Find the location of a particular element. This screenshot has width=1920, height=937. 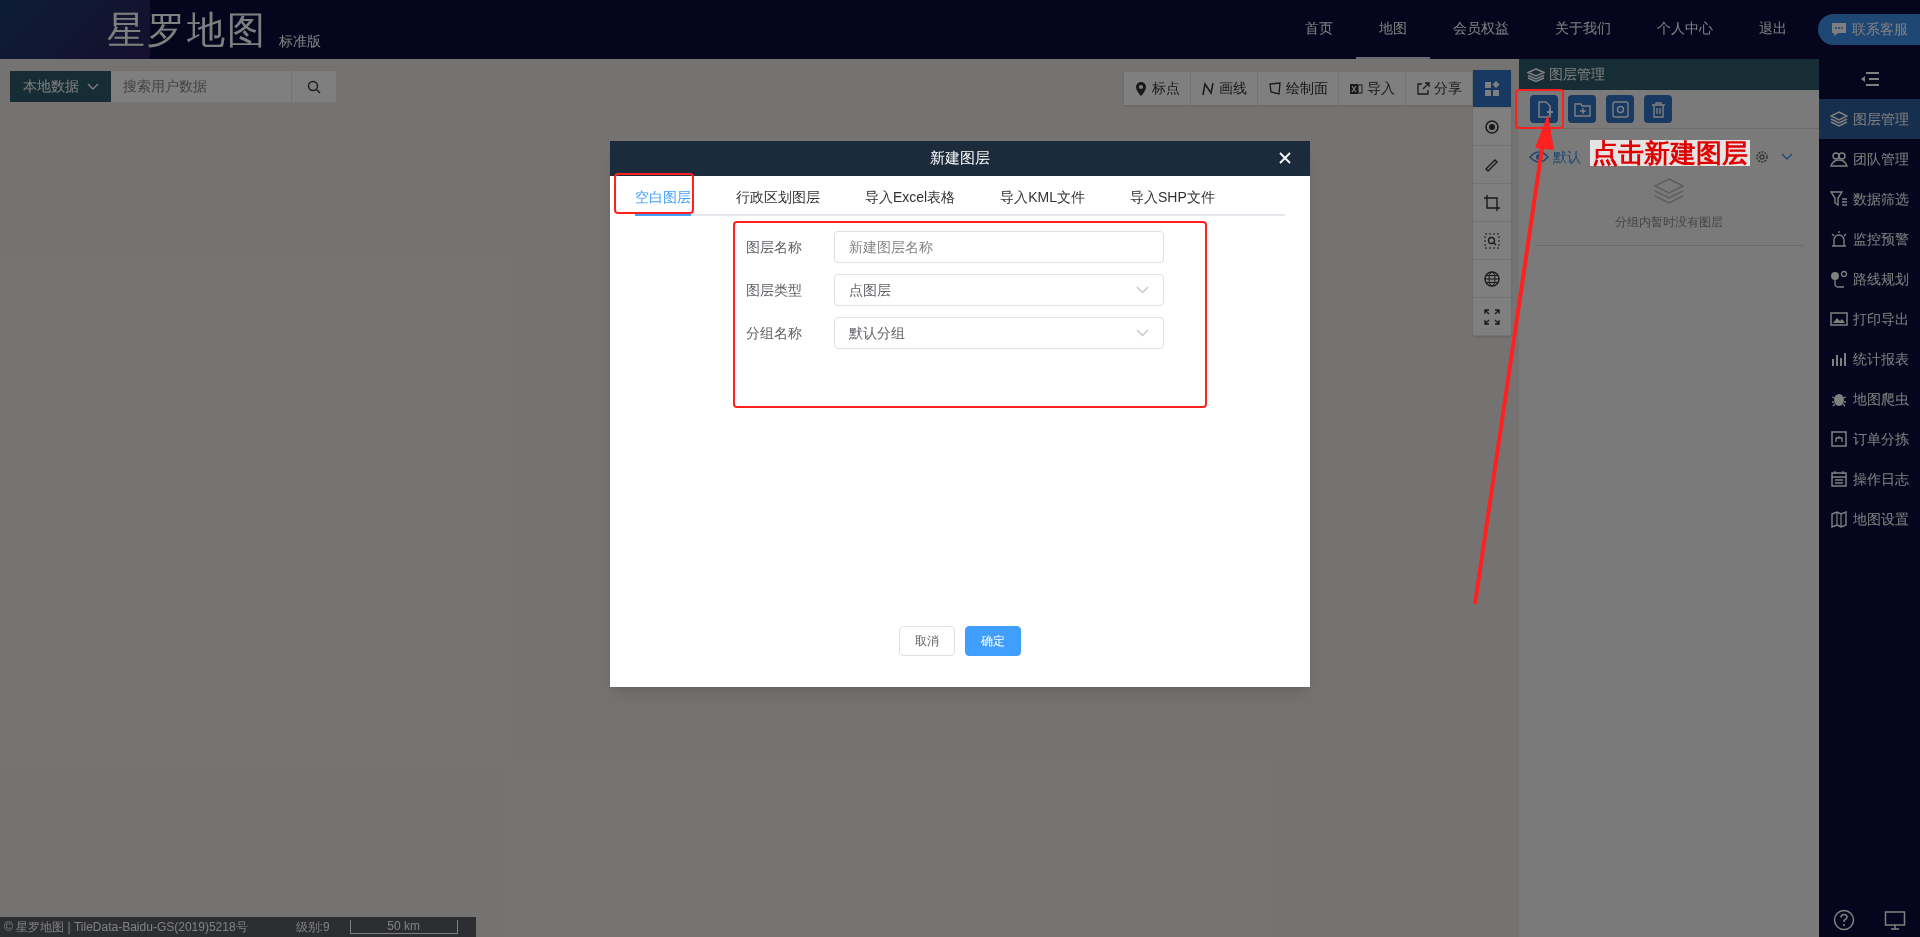

zoom-level: 级别:9 is located at coordinates (312, 927).